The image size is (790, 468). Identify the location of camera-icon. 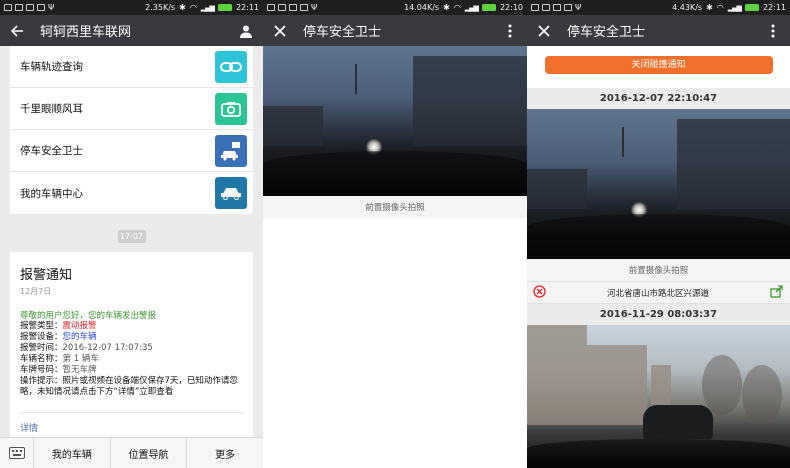
(231, 108).